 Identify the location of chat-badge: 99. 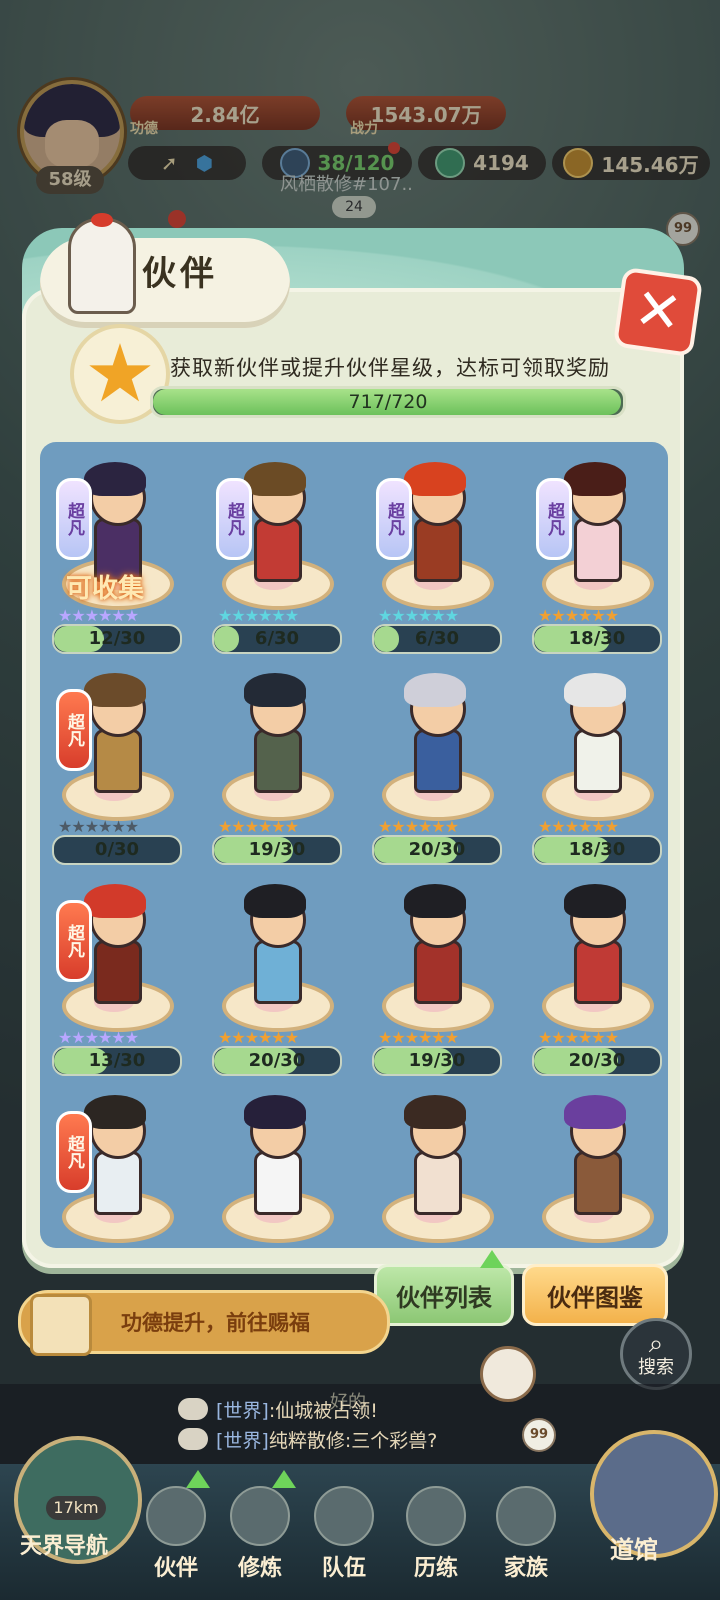
(539, 1435).